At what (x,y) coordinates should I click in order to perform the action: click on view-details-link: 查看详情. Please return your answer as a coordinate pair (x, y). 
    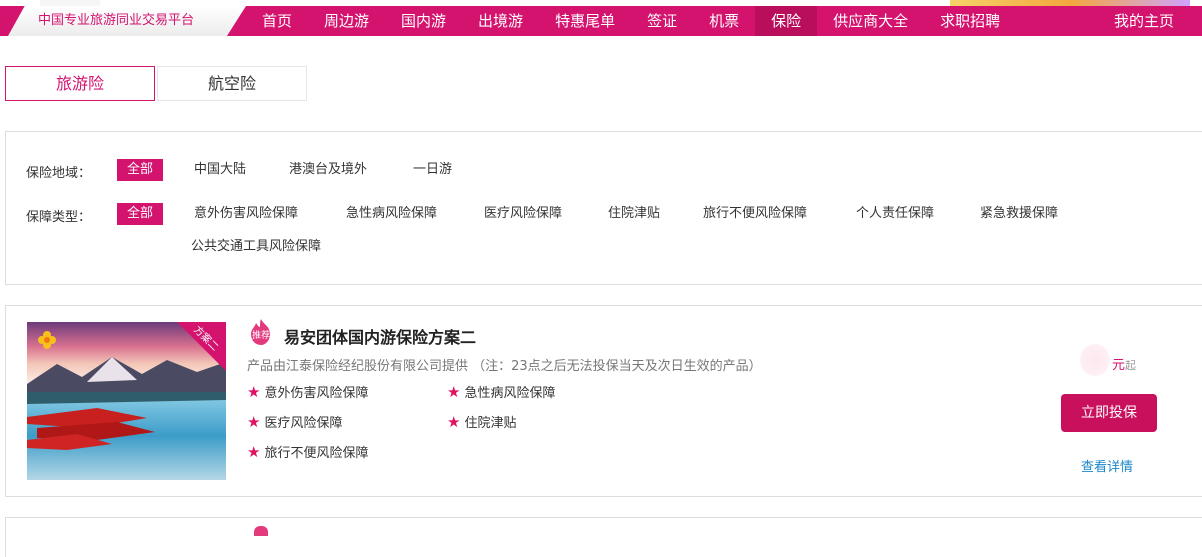
    Looking at the image, I should click on (1107, 465).